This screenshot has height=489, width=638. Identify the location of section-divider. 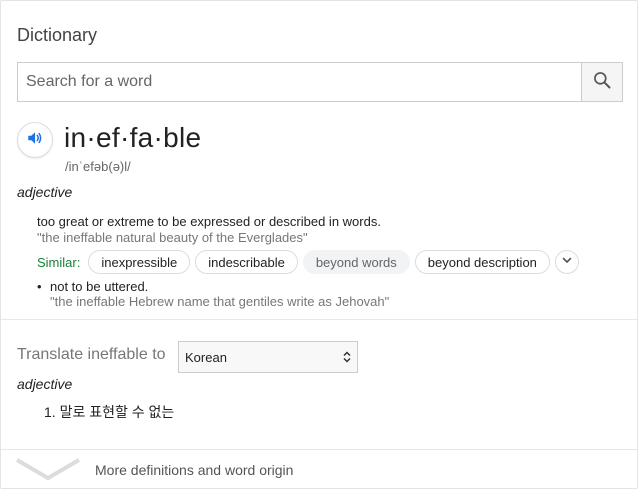
(319, 319).